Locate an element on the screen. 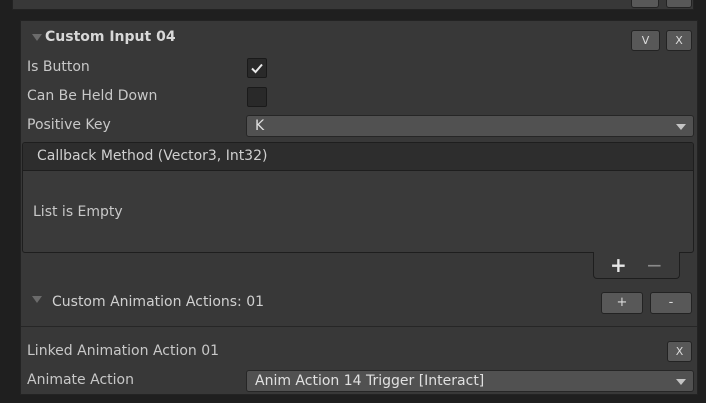 Image resolution: width=706 pixels, height=403 pixels. v-button: V is located at coordinates (645, 40).